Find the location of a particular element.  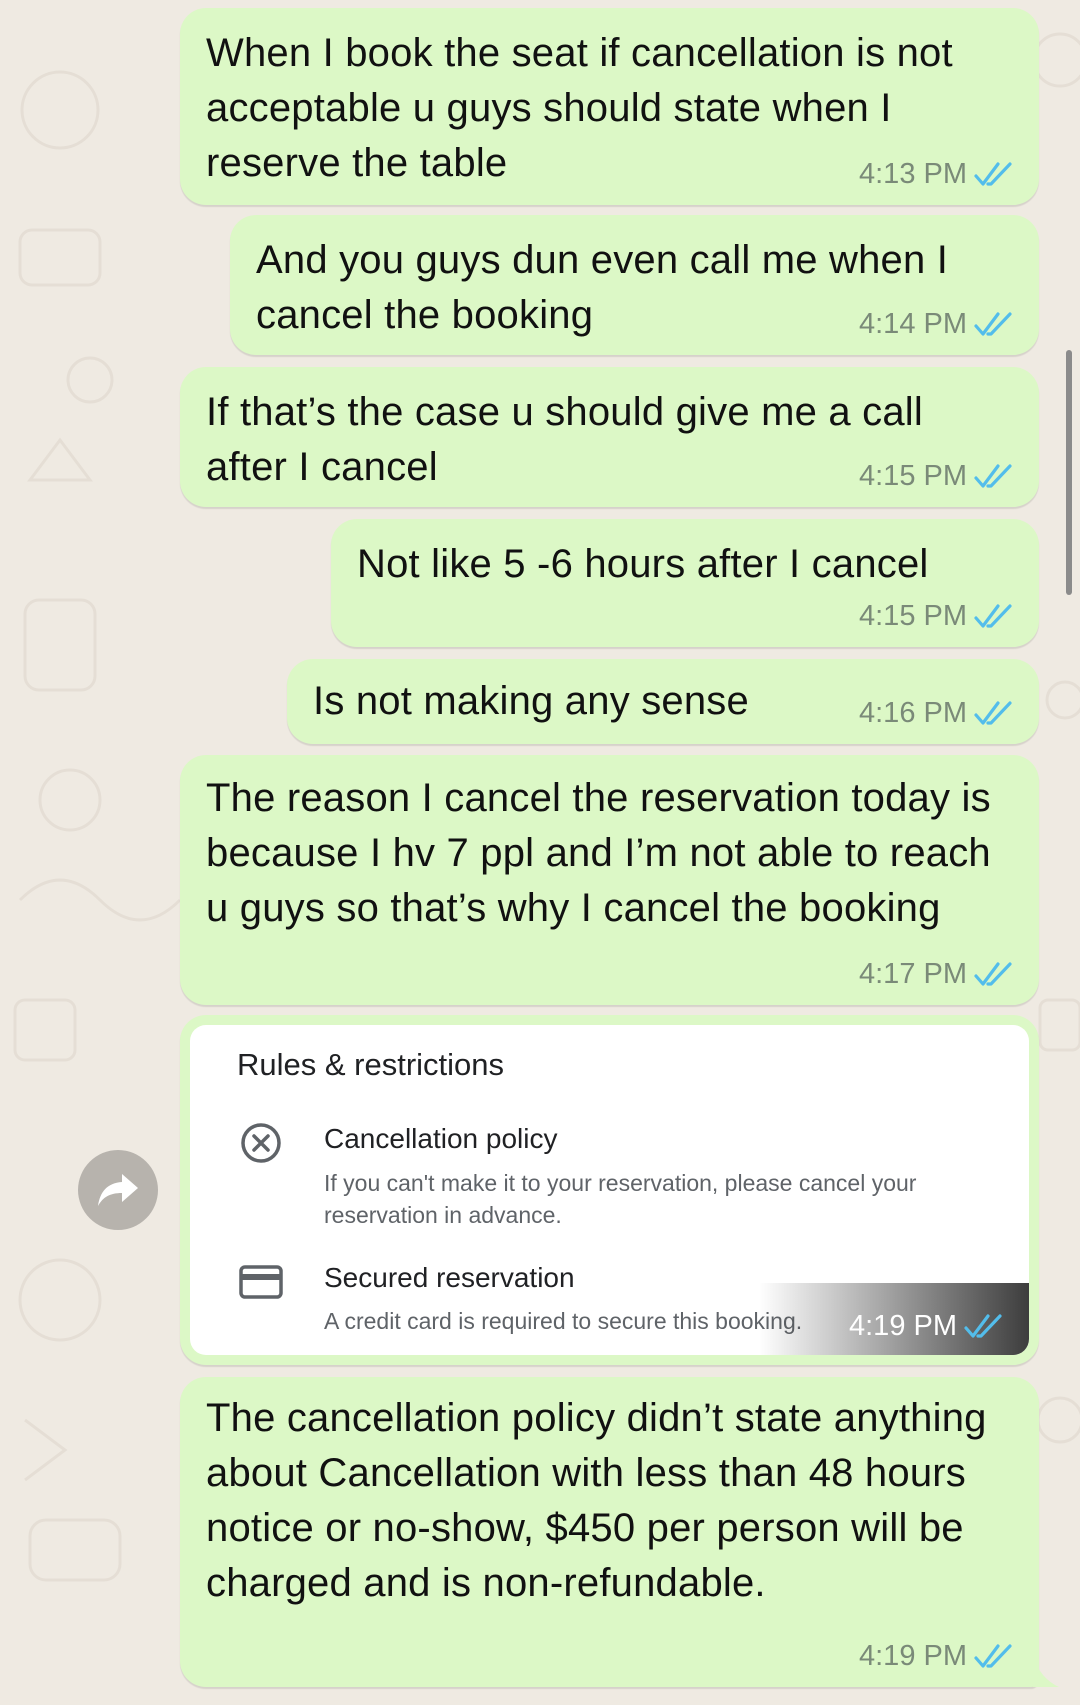

message-meta: 4:13 PM is located at coordinates (937, 174).